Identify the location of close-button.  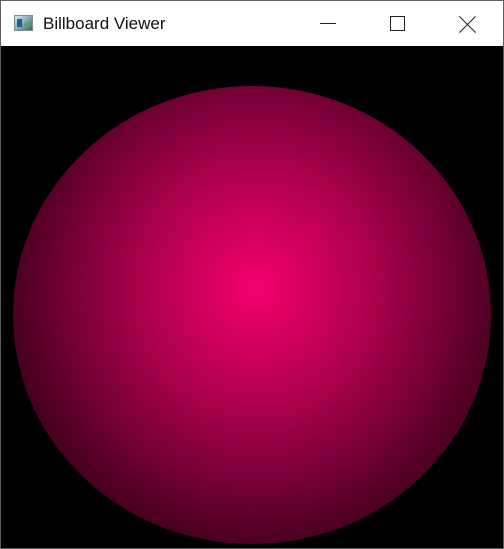
(468, 23).